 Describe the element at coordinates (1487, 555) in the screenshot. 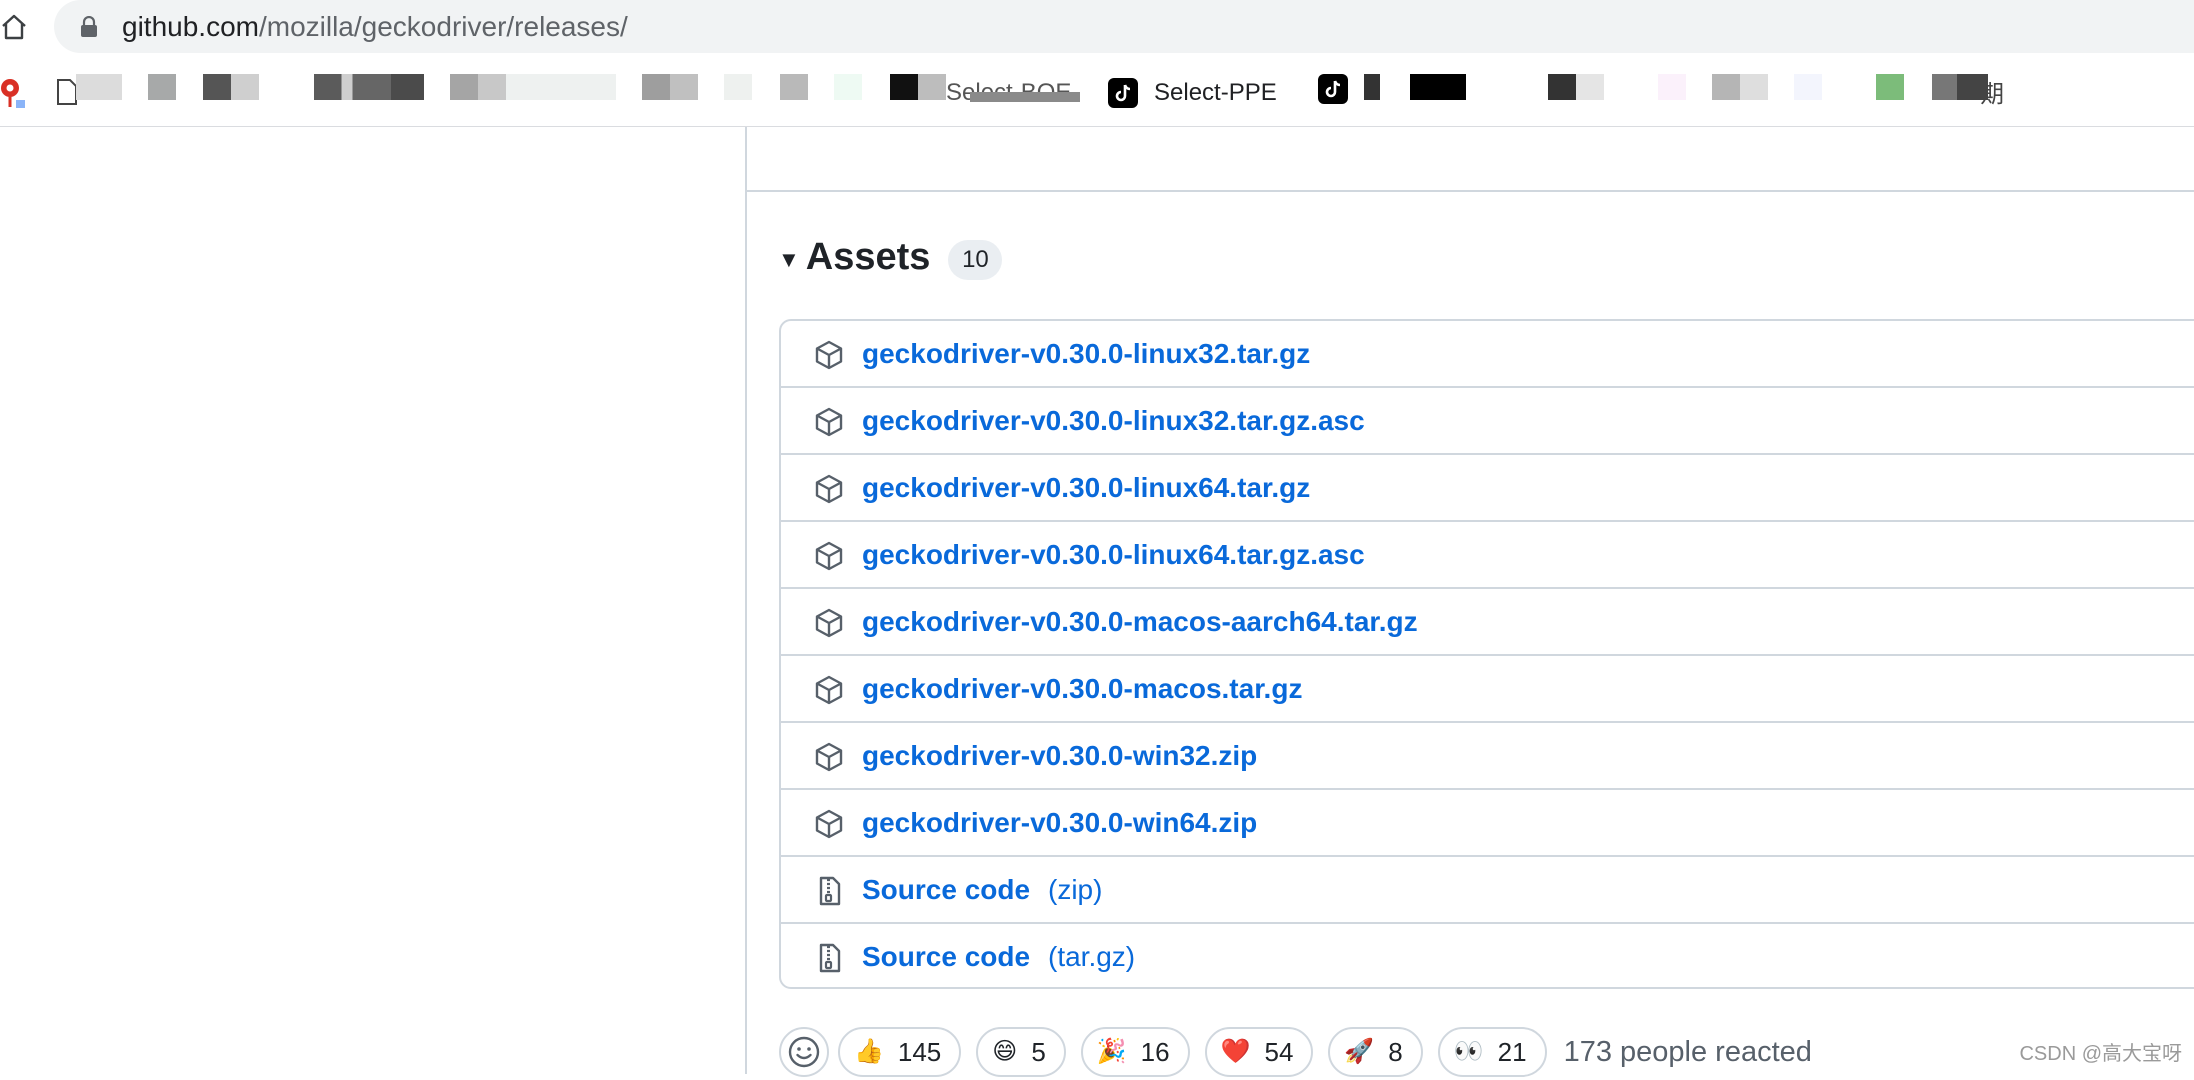

I see `asset-row: geckodriver-v0.30.0-linux64.tar.gz.asc` at that location.